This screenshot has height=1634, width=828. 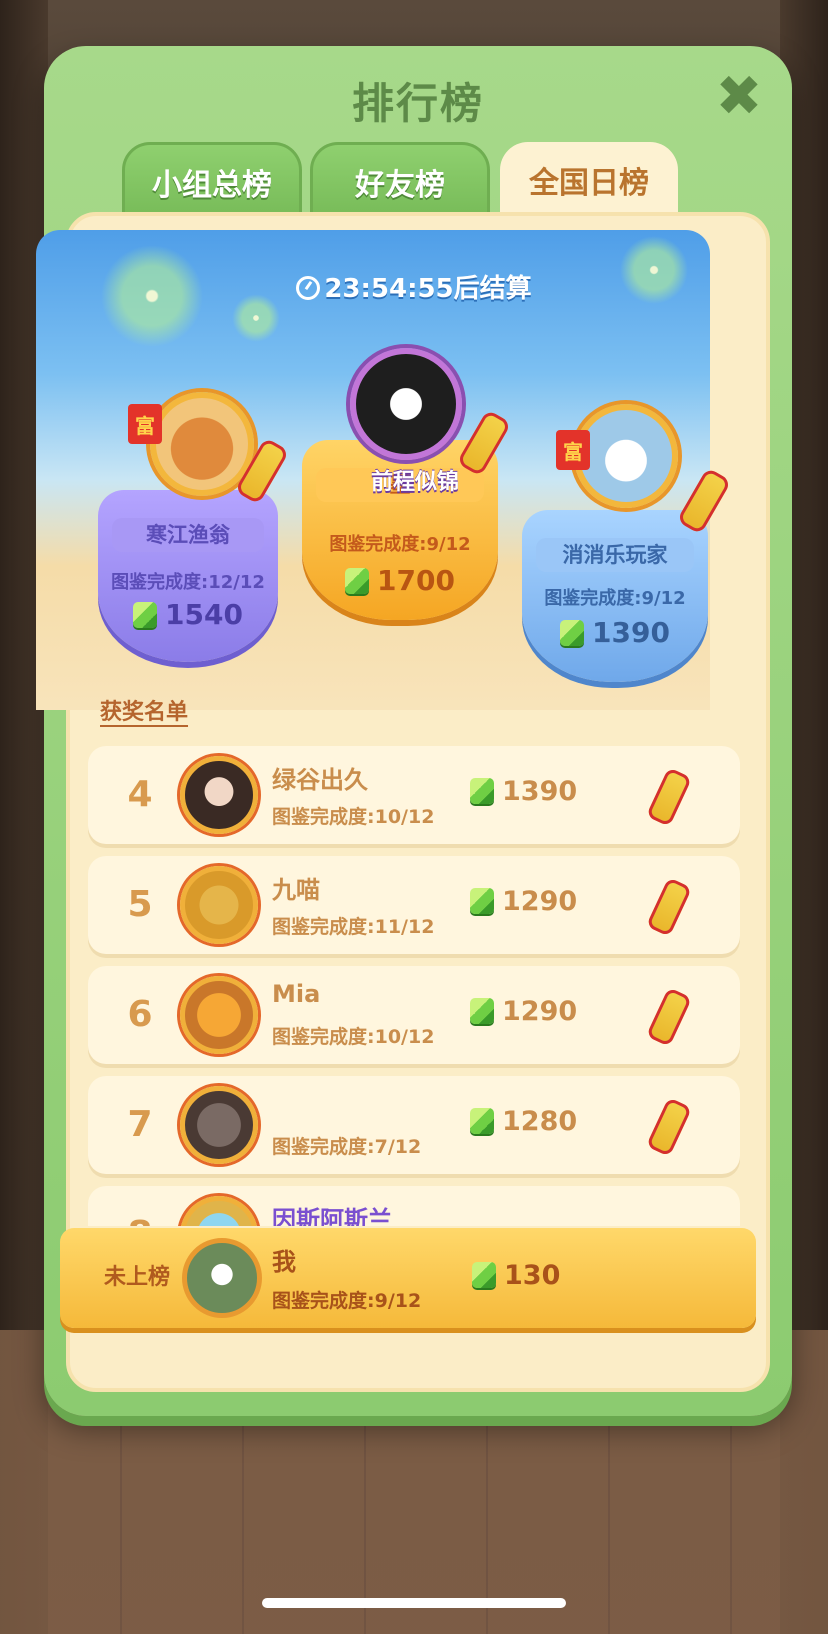 What do you see at coordinates (414, 795) in the screenshot?
I see `list-item: 4 绿谷出久 图鉴完成度:10/12 1390` at bounding box center [414, 795].